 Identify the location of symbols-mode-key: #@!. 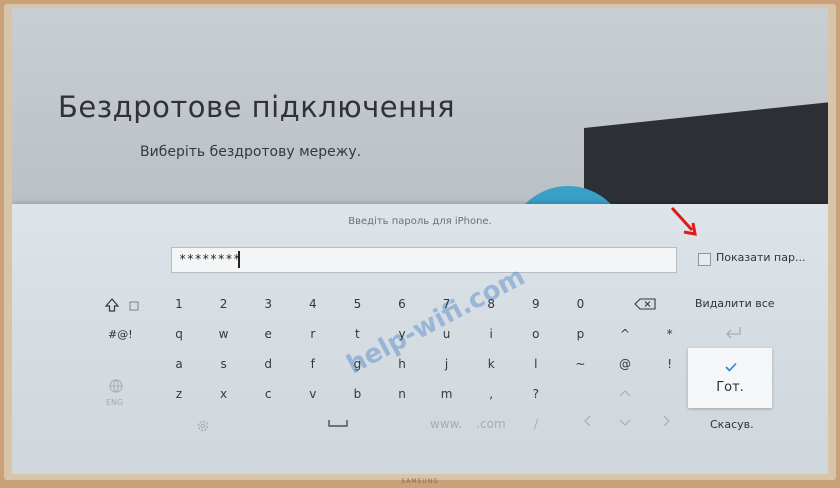
(120, 334).